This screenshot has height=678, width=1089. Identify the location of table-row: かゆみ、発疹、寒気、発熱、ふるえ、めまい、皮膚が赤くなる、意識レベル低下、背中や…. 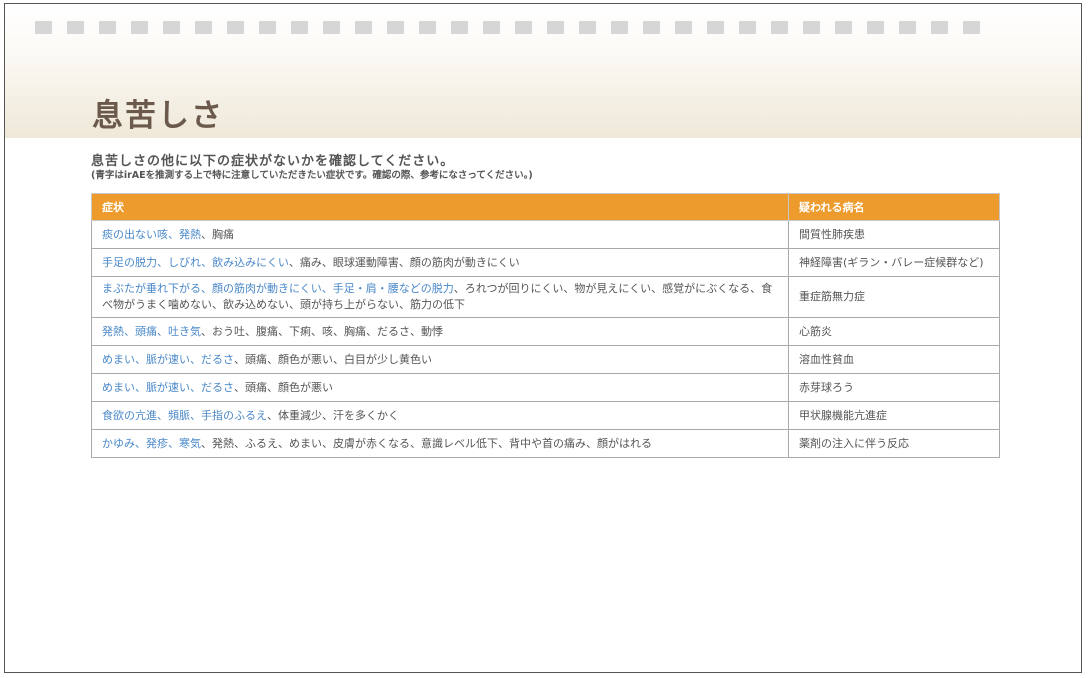
(545, 443).